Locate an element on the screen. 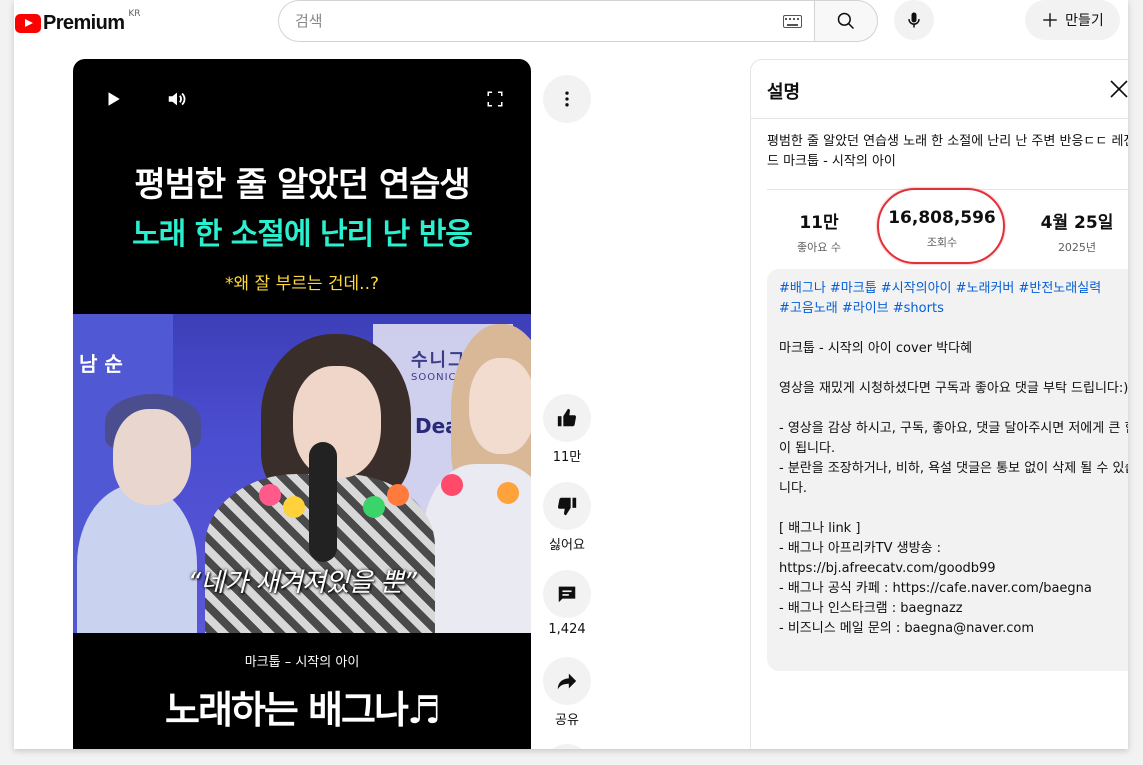 The height and width of the screenshot is (765, 1143). likes-value: 11만 is located at coordinates (819, 223).